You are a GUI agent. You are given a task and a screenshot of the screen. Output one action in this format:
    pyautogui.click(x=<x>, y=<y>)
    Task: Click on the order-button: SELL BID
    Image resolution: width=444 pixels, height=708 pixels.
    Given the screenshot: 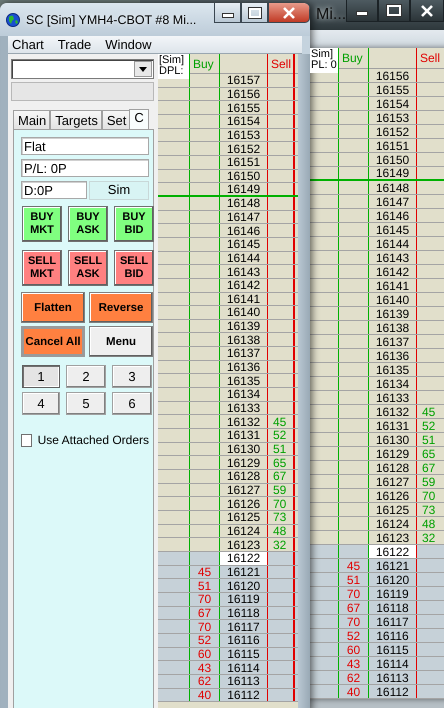 What is the action you would take?
    pyautogui.click(x=134, y=268)
    